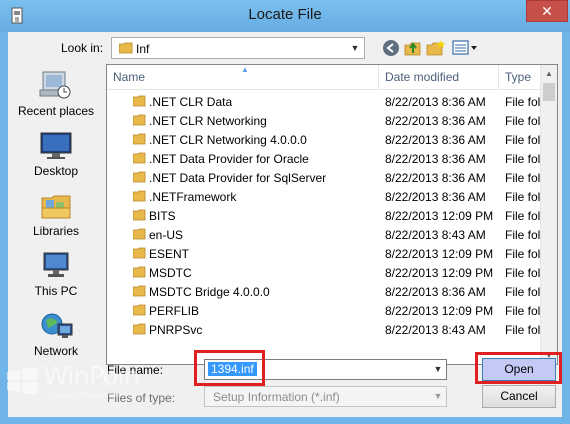  Describe the element at coordinates (91, 377) in the screenshot. I see `watermark-text: WinPoin` at that location.